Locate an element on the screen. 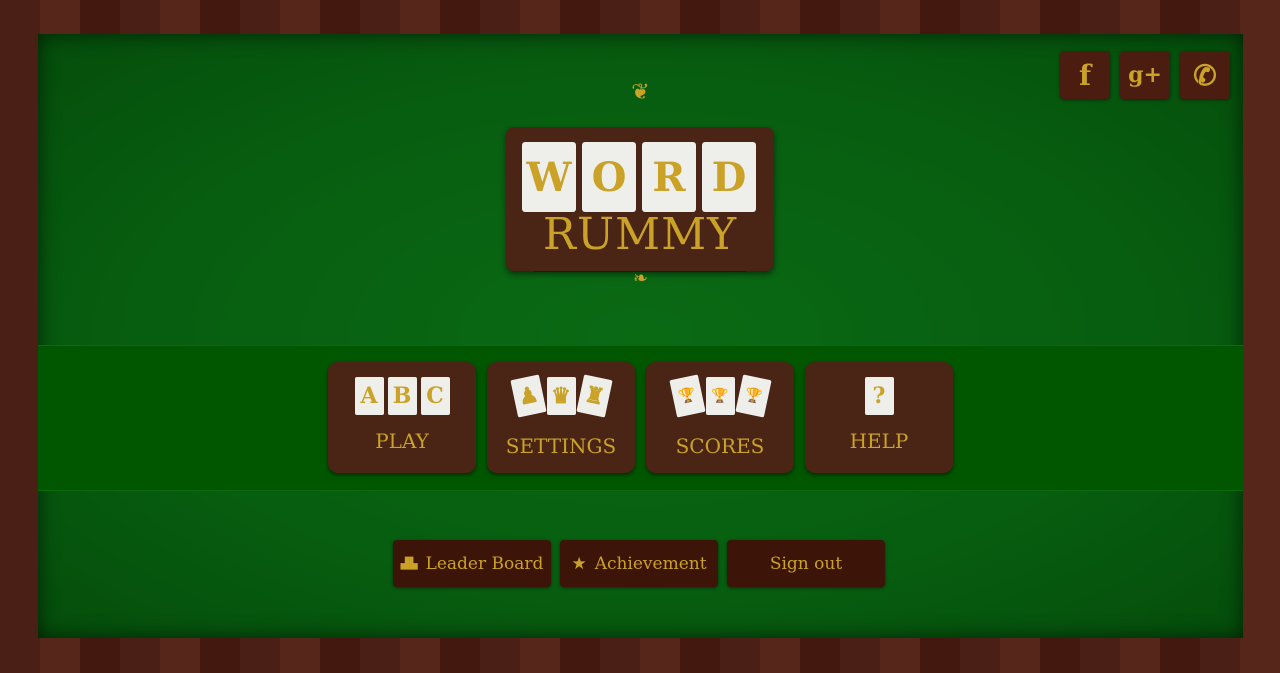  podium-icon: ▟▙ is located at coordinates (409, 563).